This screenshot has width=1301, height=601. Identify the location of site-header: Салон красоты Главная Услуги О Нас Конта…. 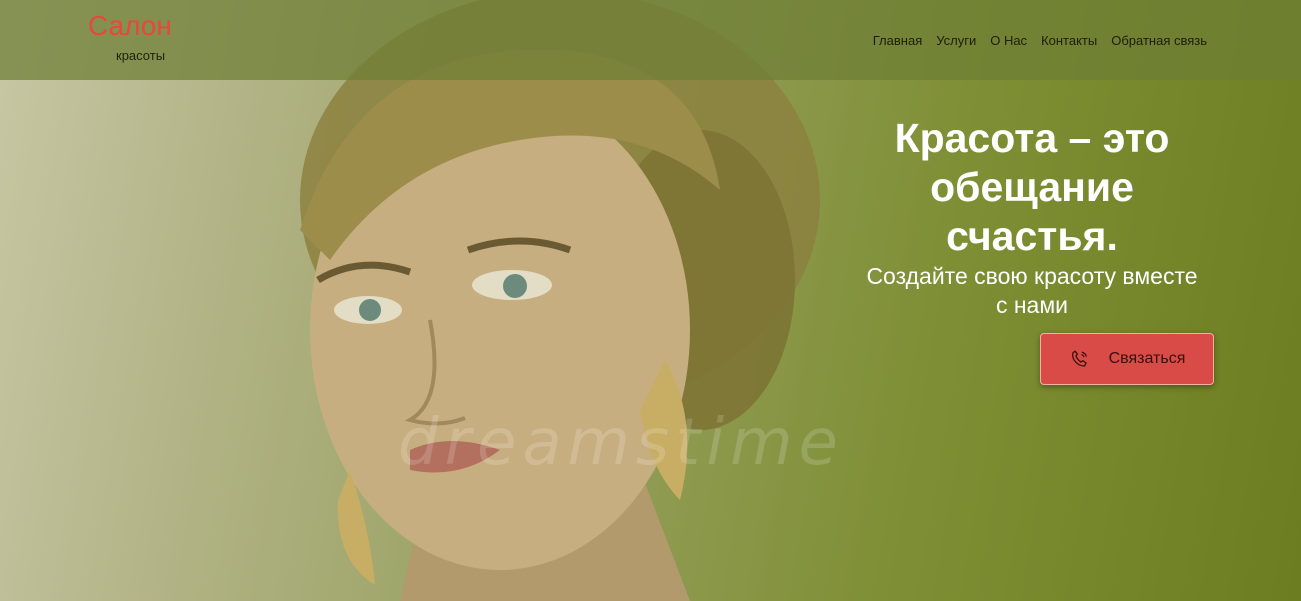
(650, 40).